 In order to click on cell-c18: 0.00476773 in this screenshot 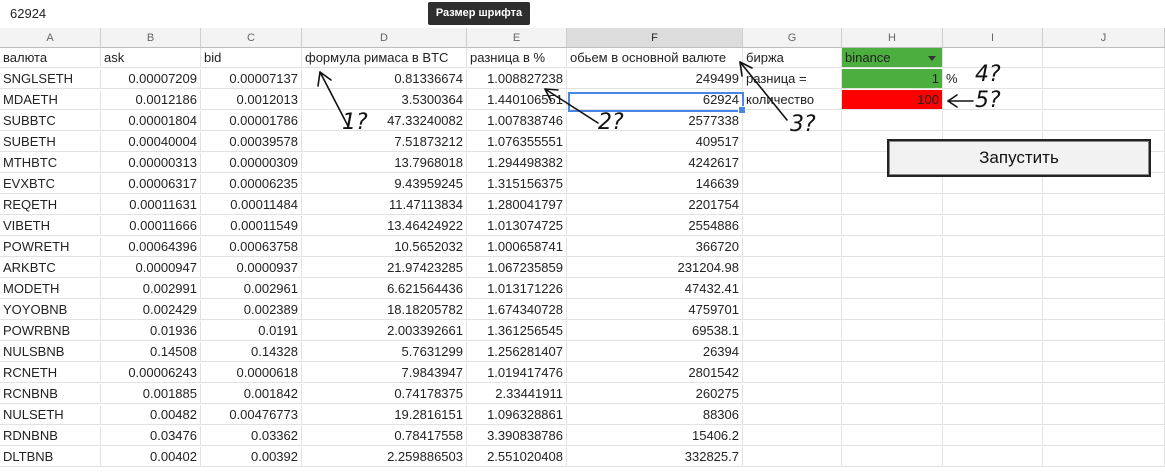, I will do `click(251, 415)`.